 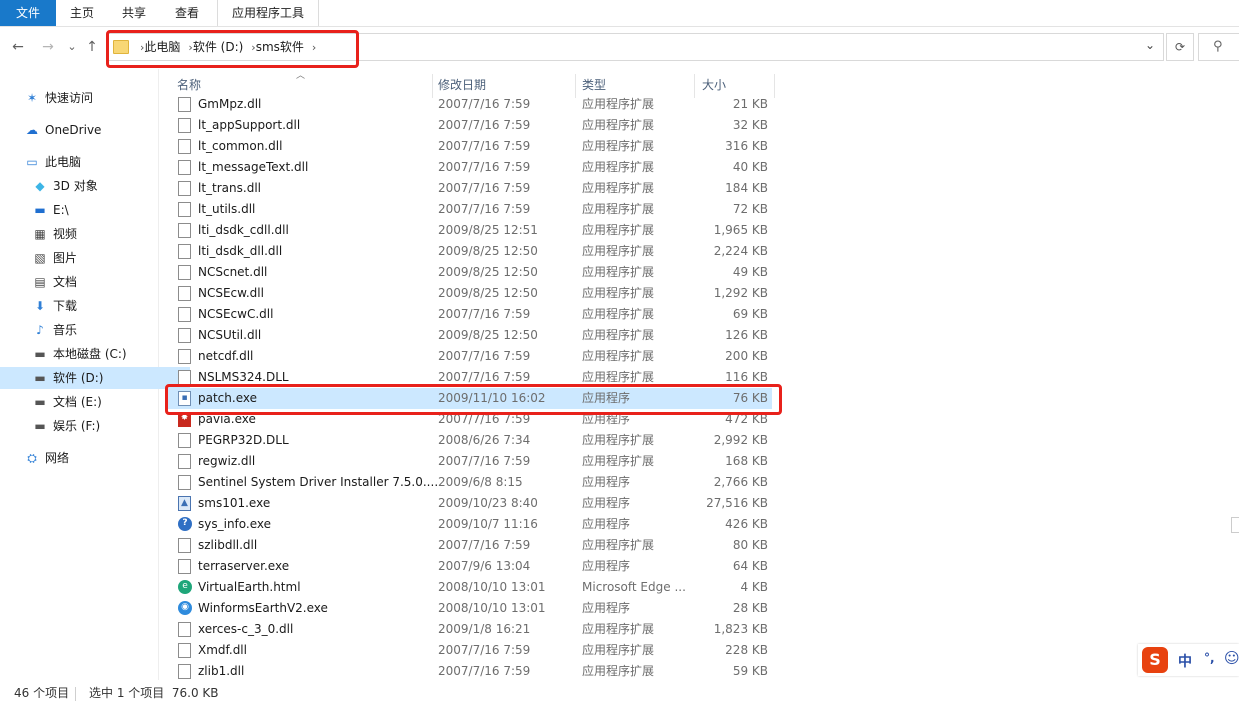 What do you see at coordinates (95, 378) in the screenshot?
I see `sidebar-item-software-d: ▬ 软件 (D:)` at bounding box center [95, 378].